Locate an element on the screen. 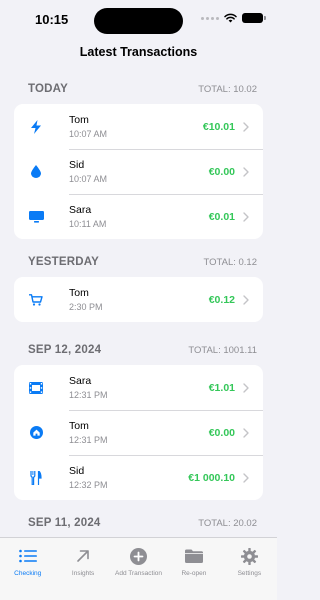 The width and height of the screenshot is (320, 600). section-title: TODAY is located at coordinates (48, 89).